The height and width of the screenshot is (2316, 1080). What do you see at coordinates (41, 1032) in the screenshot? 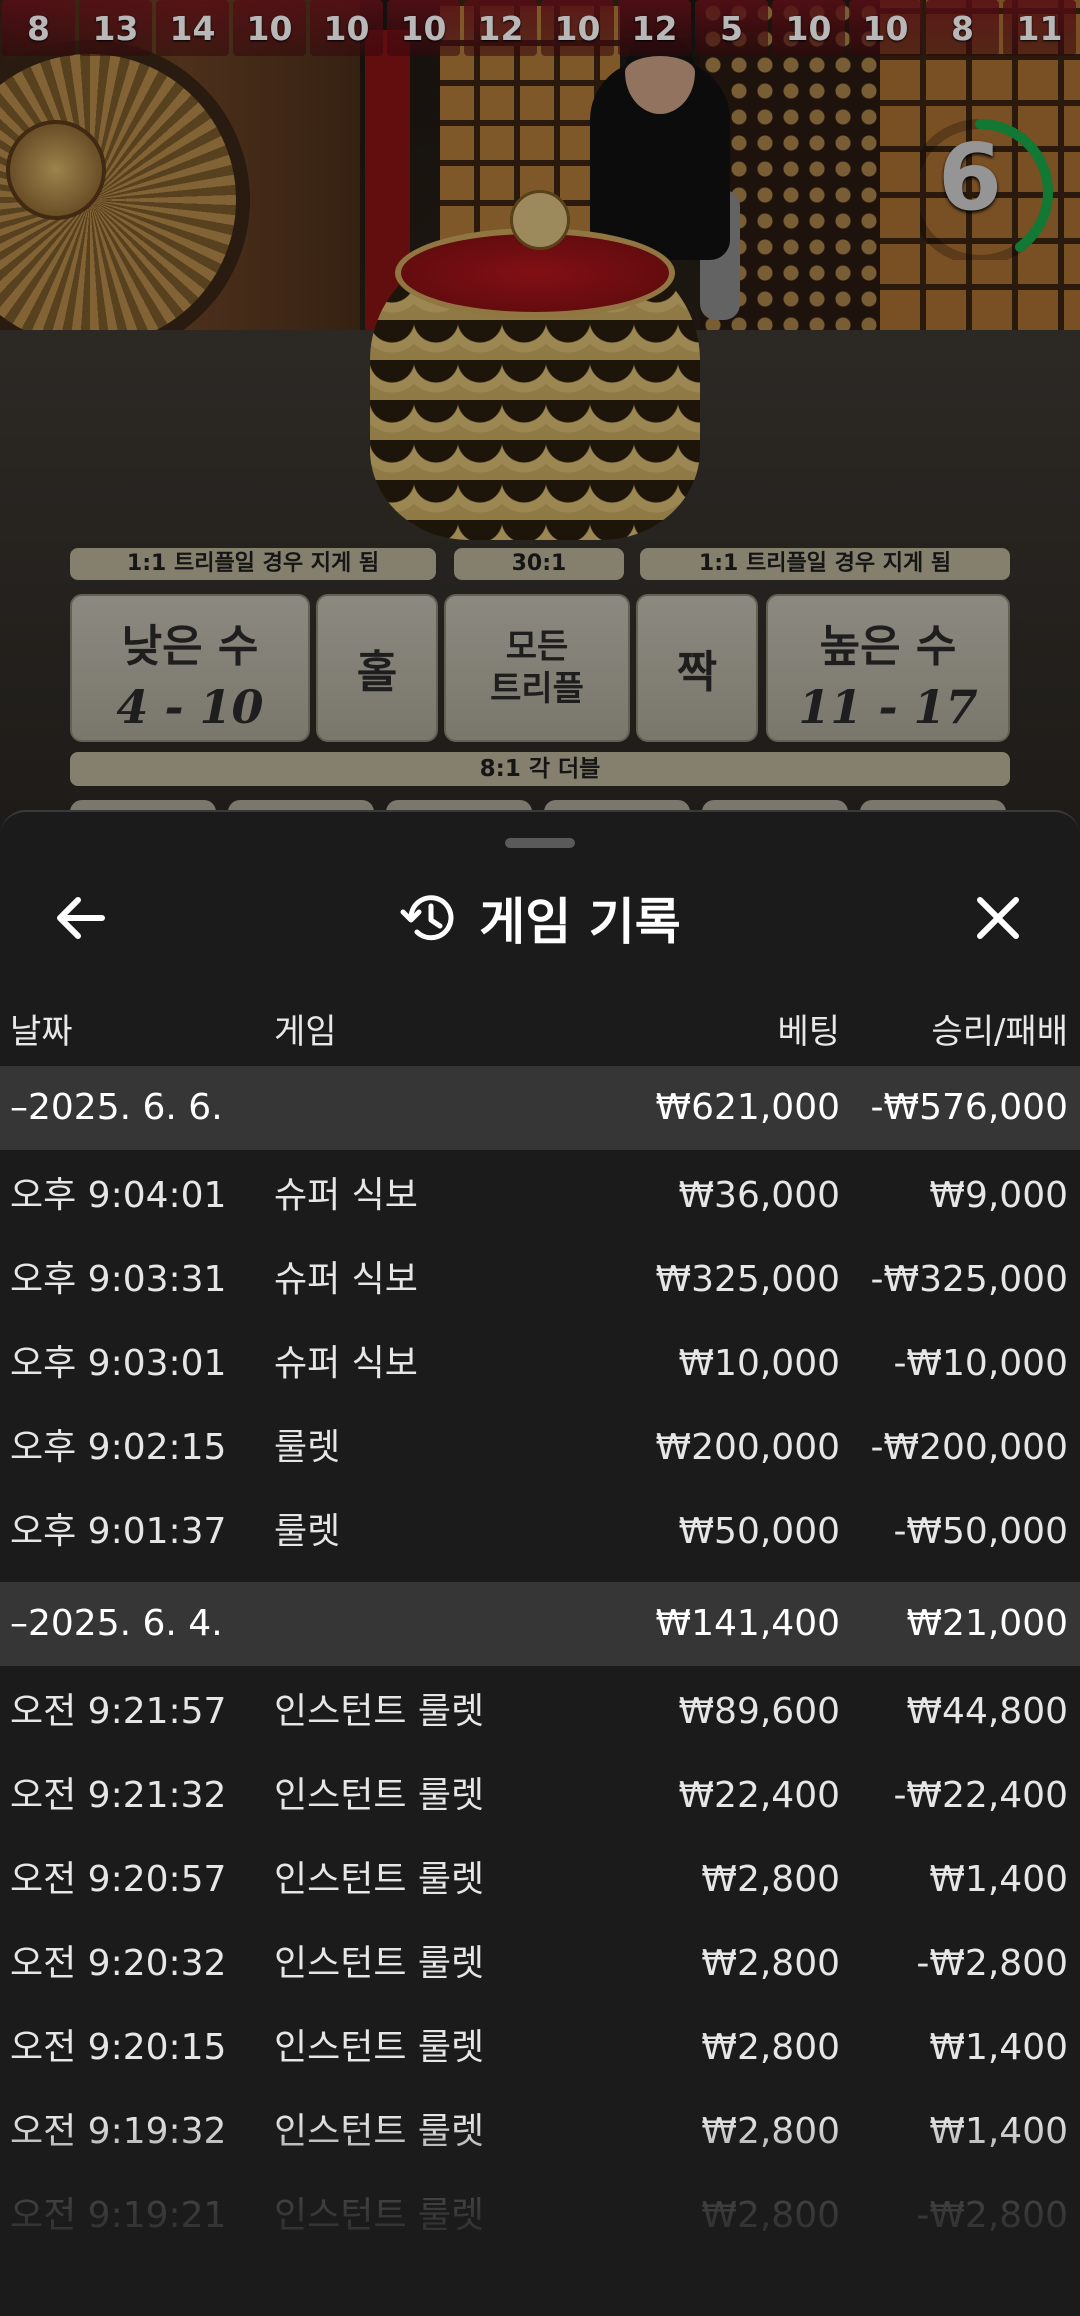
I see `column-date: 날짜` at bounding box center [41, 1032].